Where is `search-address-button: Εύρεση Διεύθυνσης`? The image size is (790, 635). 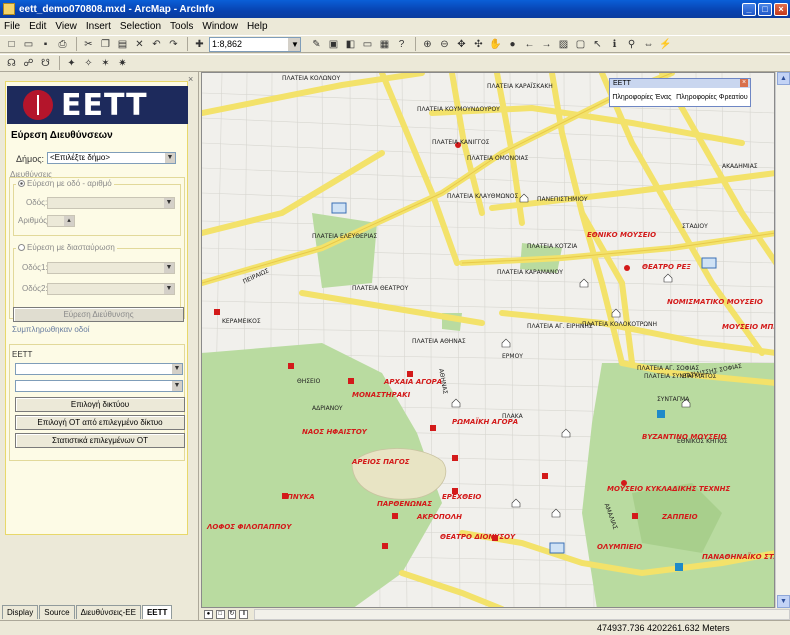 search-address-button: Εύρεση Διεύθυνσης is located at coordinates (98, 314).